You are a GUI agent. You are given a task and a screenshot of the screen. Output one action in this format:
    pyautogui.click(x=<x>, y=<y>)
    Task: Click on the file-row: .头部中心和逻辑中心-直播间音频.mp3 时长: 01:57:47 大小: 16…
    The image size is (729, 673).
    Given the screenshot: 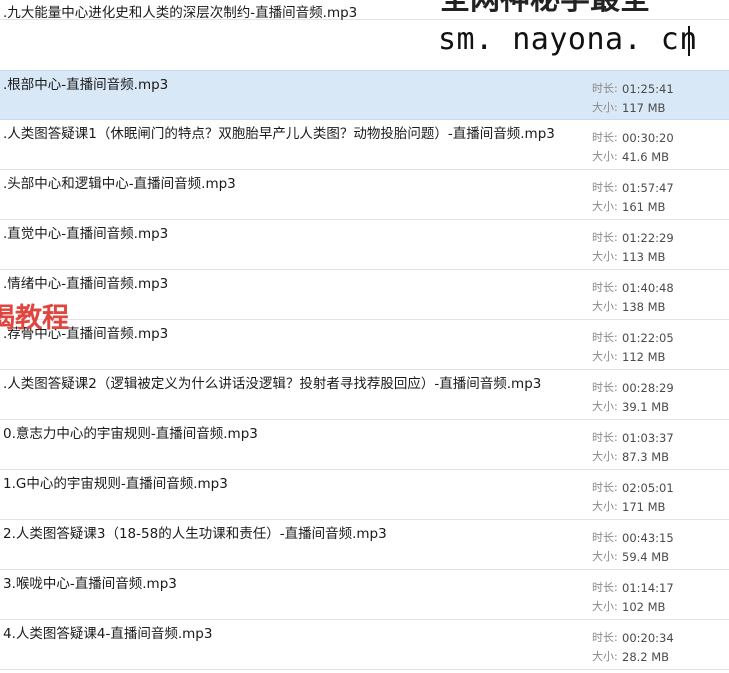 What is the action you would take?
    pyautogui.click(x=364, y=195)
    